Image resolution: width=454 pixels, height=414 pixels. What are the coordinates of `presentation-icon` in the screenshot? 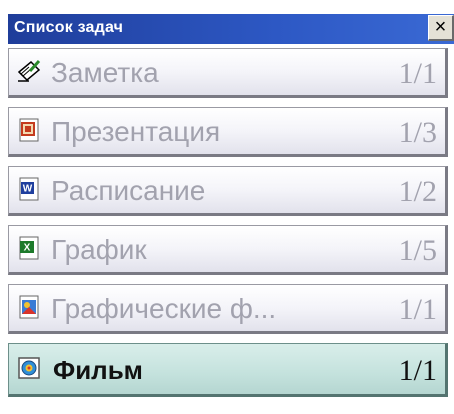 It's located at (29, 130).